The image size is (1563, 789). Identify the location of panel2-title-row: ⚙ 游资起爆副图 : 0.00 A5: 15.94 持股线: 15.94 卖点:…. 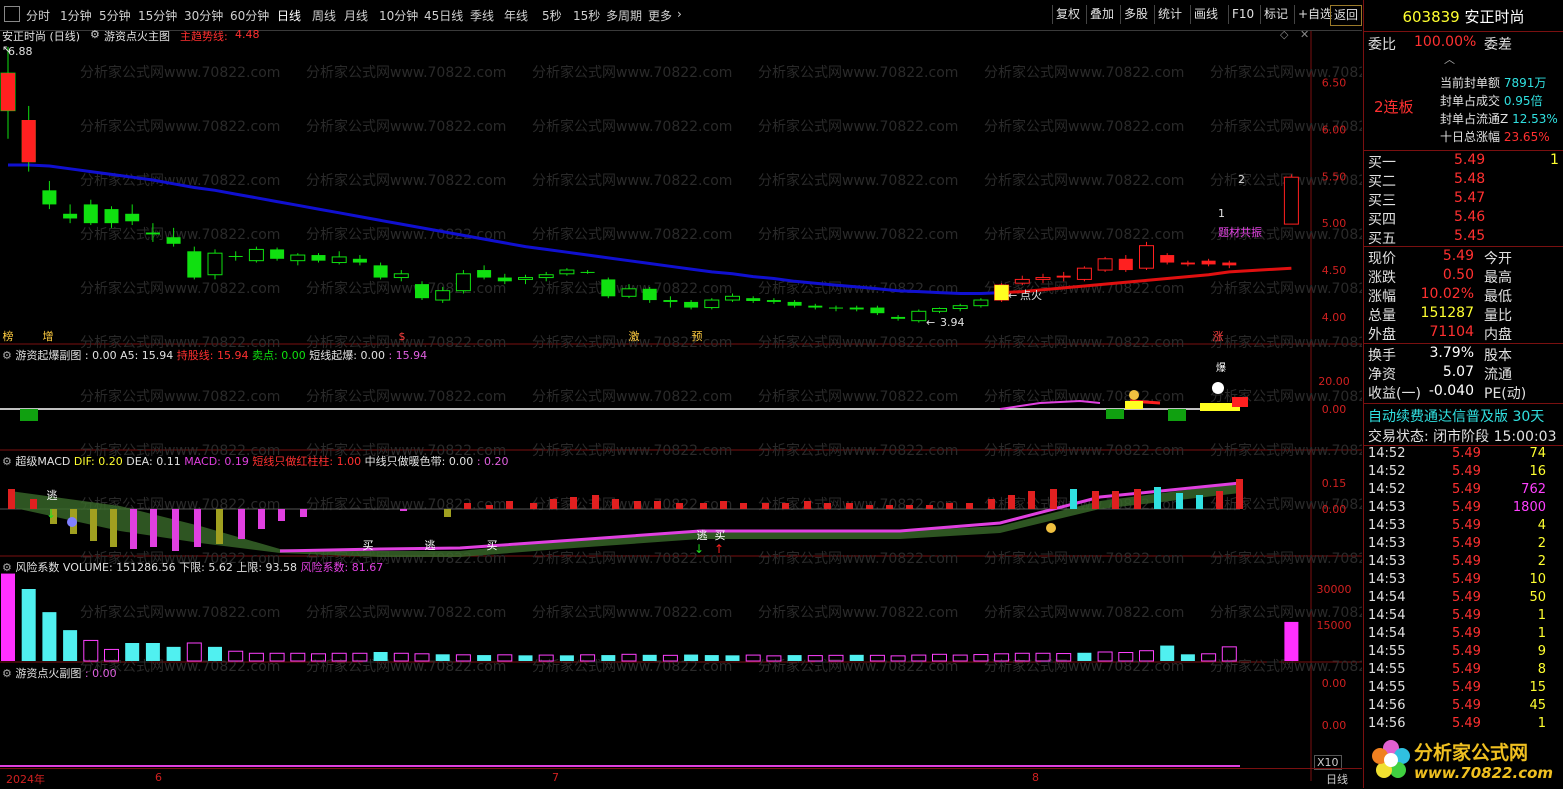
(214, 355).